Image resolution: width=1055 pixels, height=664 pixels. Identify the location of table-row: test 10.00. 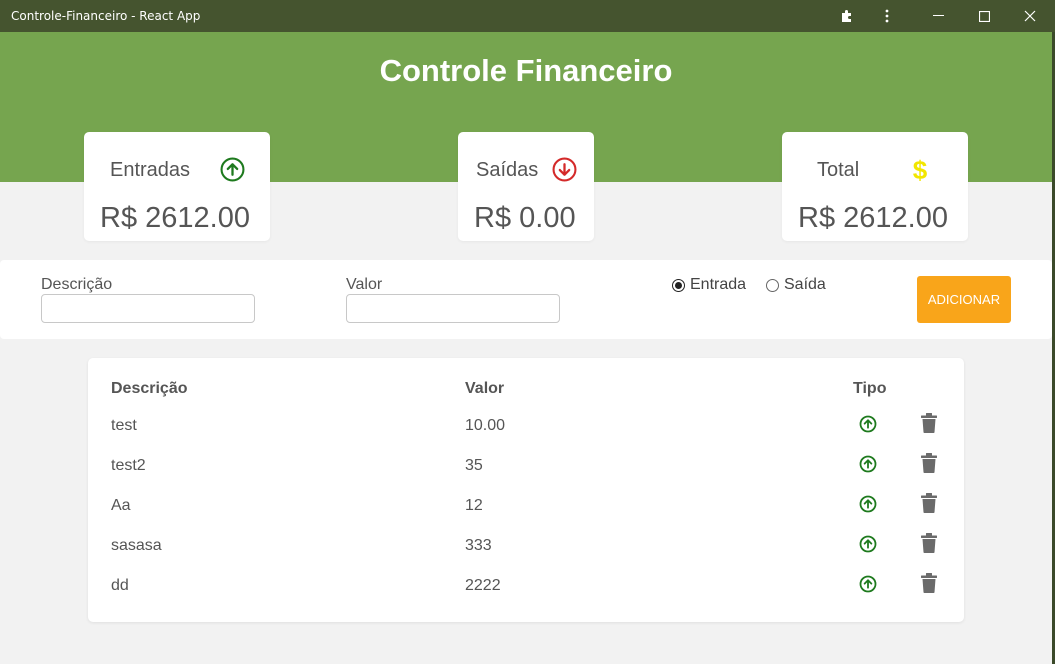
(526, 427).